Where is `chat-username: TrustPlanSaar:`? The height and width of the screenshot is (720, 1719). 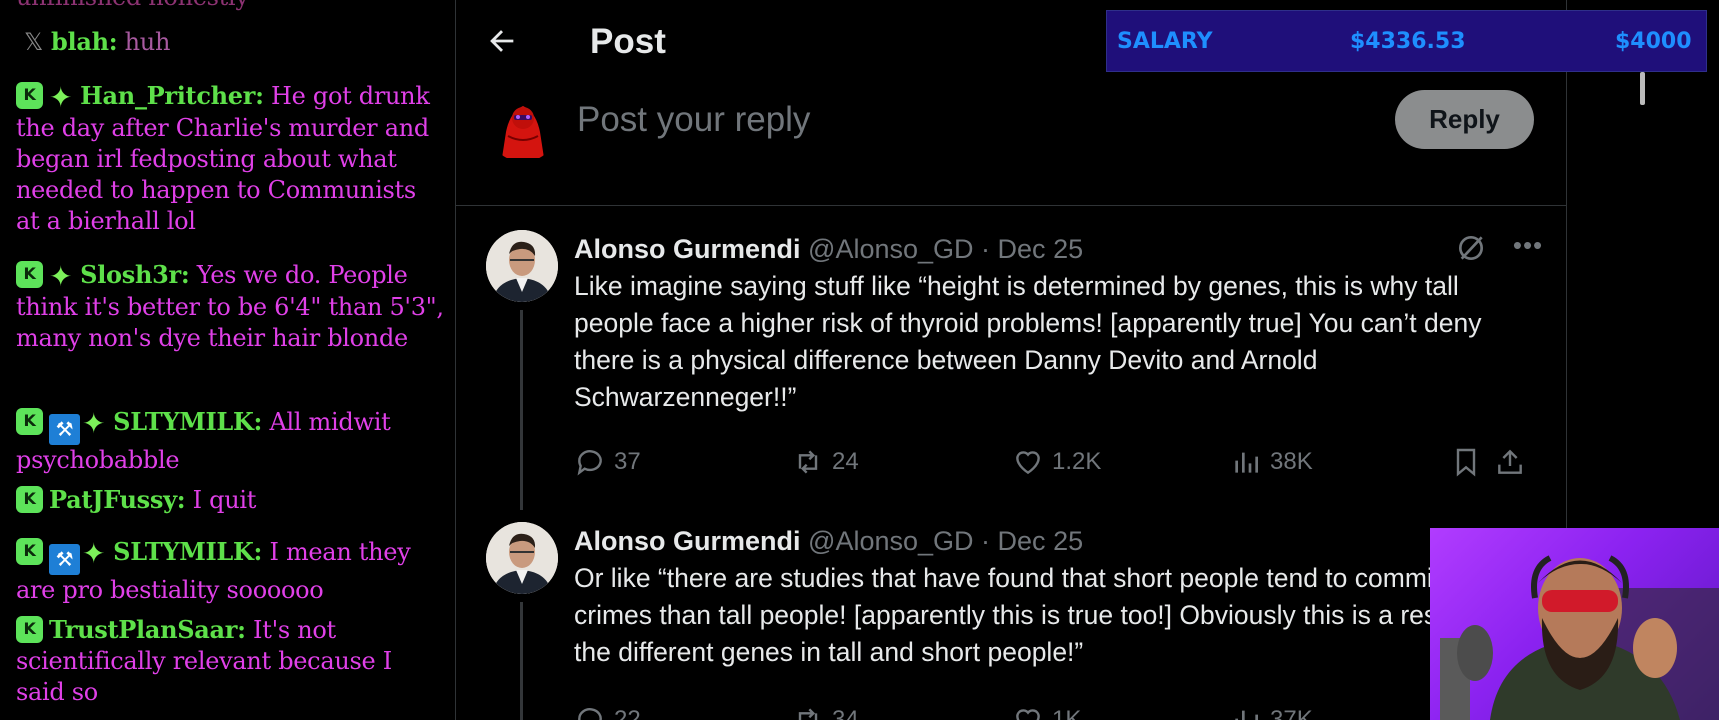
chat-username: TrustPlanSaar: is located at coordinates (147, 629).